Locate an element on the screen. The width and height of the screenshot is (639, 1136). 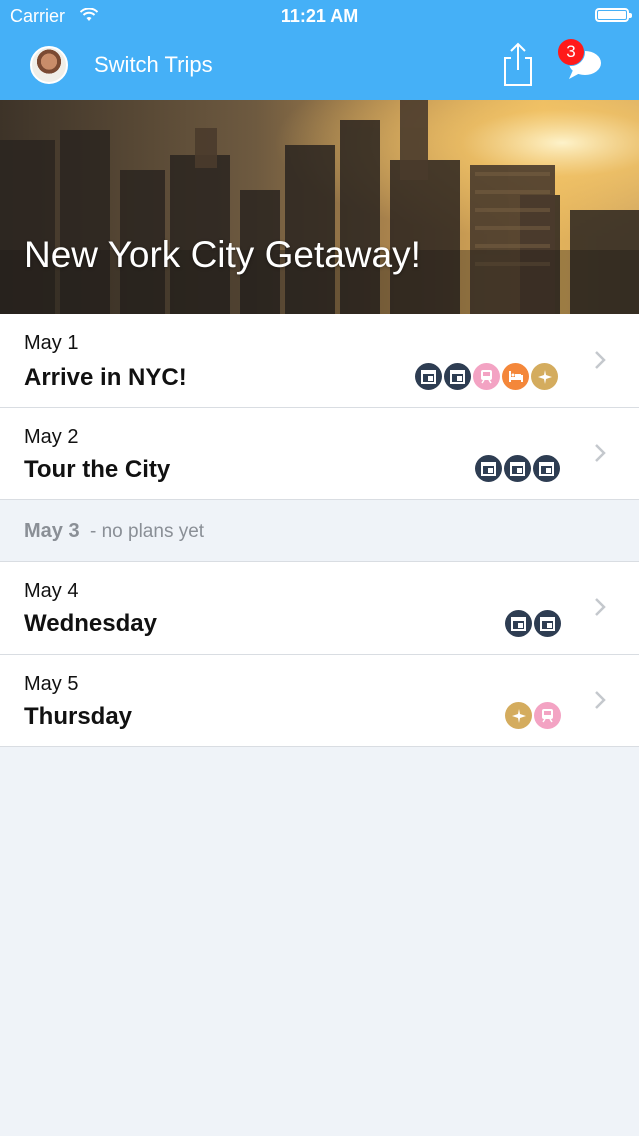
day-row-may-4: May 4 Wednesday is located at coordinates (319, 608).